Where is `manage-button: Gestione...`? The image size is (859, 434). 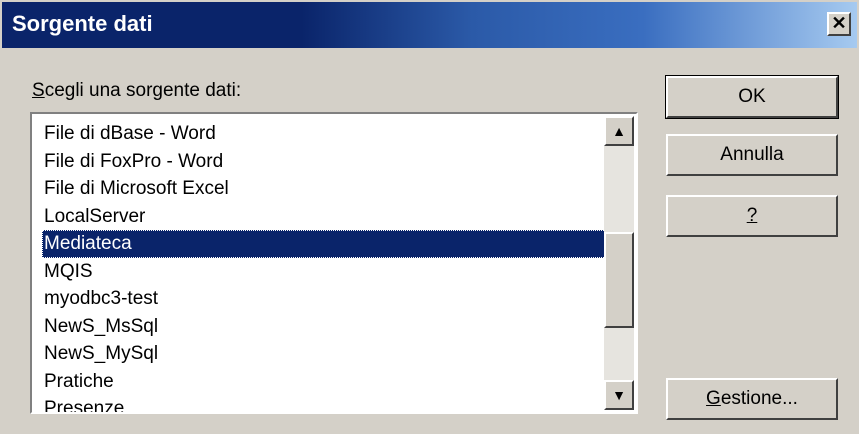 manage-button: Gestione... is located at coordinates (752, 399).